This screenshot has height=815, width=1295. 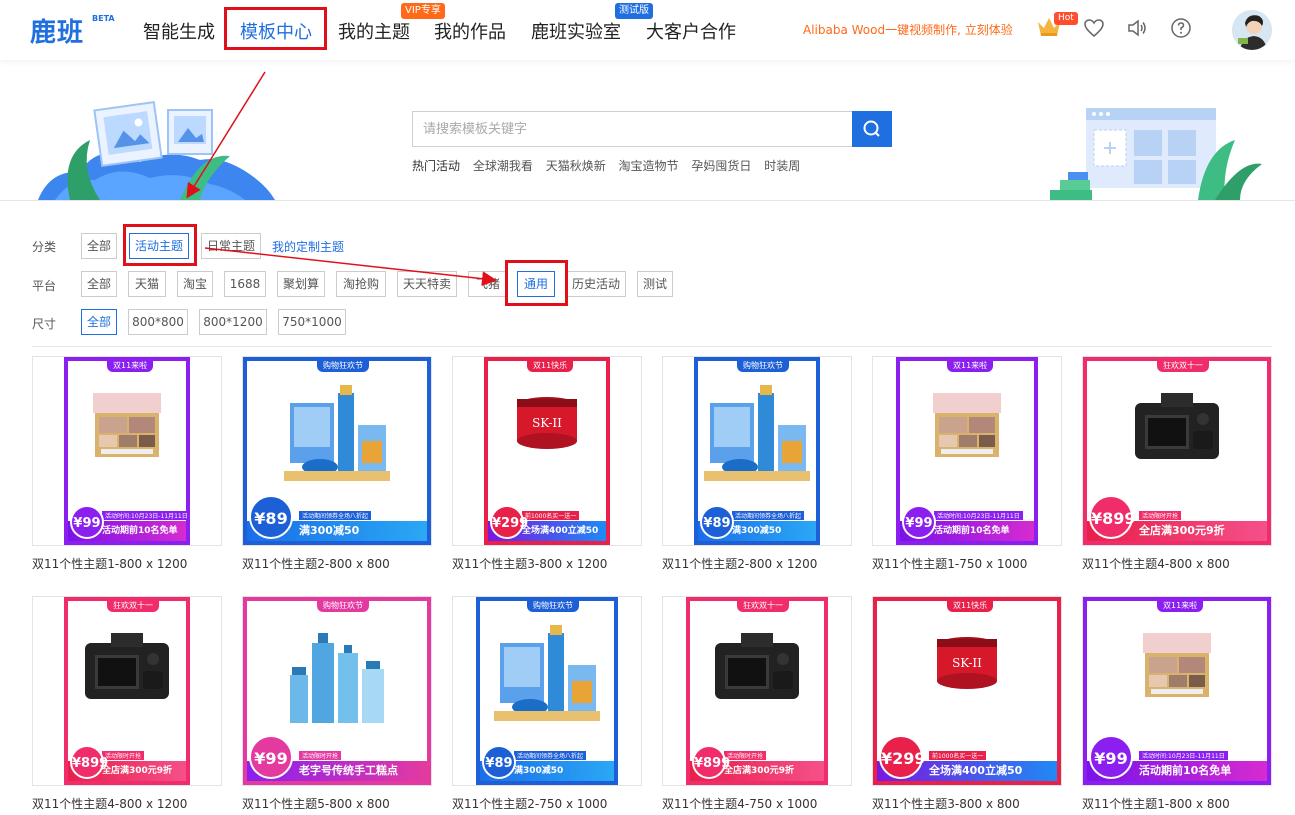 What do you see at coordinates (652, 346) in the screenshot?
I see `filter-divider` at bounding box center [652, 346].